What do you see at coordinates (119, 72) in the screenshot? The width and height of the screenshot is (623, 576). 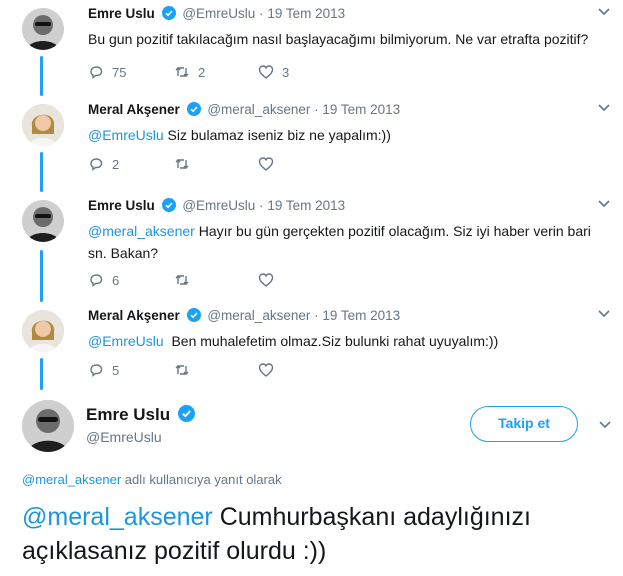 I see `reply-count: 75` at bounding box center [119, 72].